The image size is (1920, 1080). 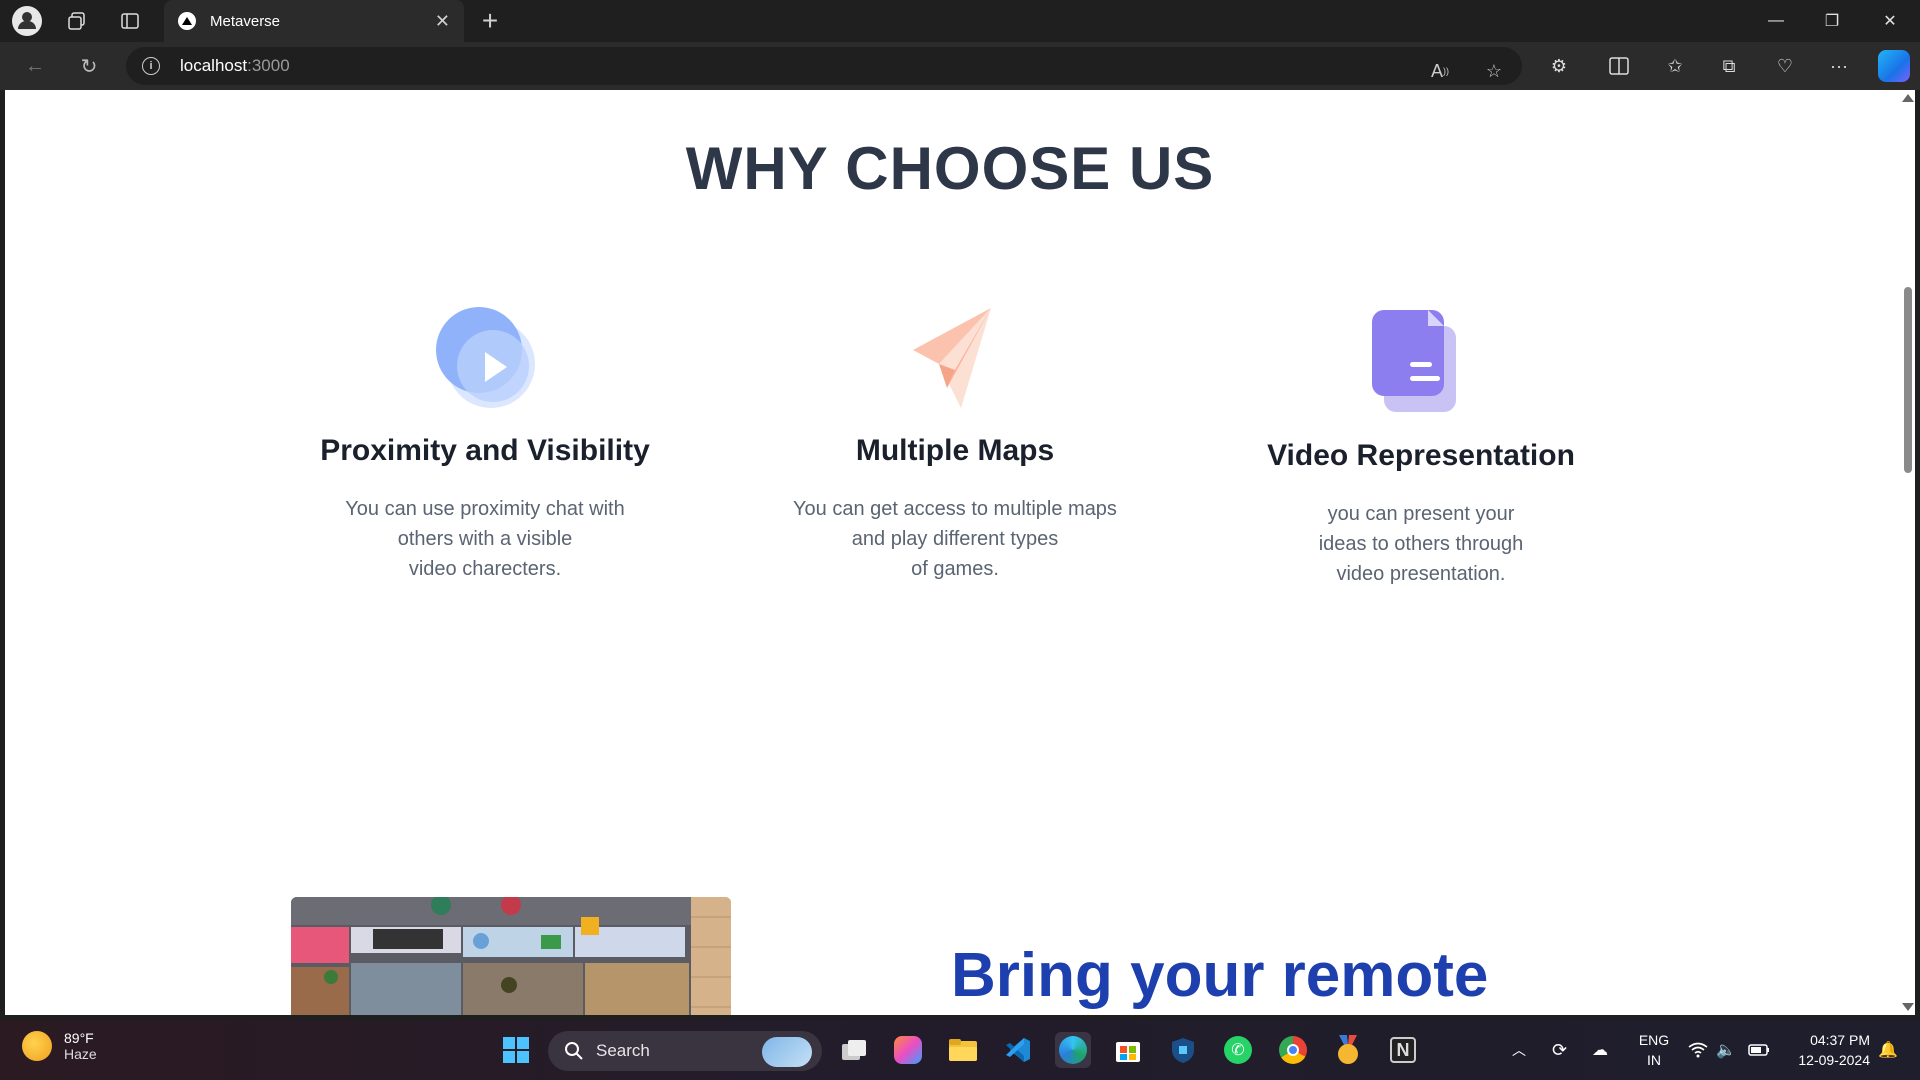 What do you see at coordinates (960, 21) in the screenshot?
I see `browser-tab-bar: Metaverse ✕ + — ❐ ✕` at bounding box center [960, 21].